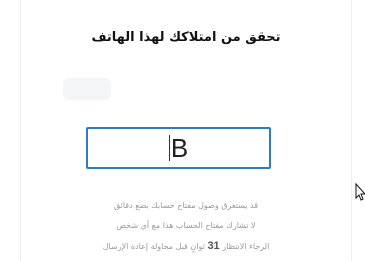  Describe the element at coordinates (360, 192) in the screenshot. I see `arrow-cursor-icon` at that location.